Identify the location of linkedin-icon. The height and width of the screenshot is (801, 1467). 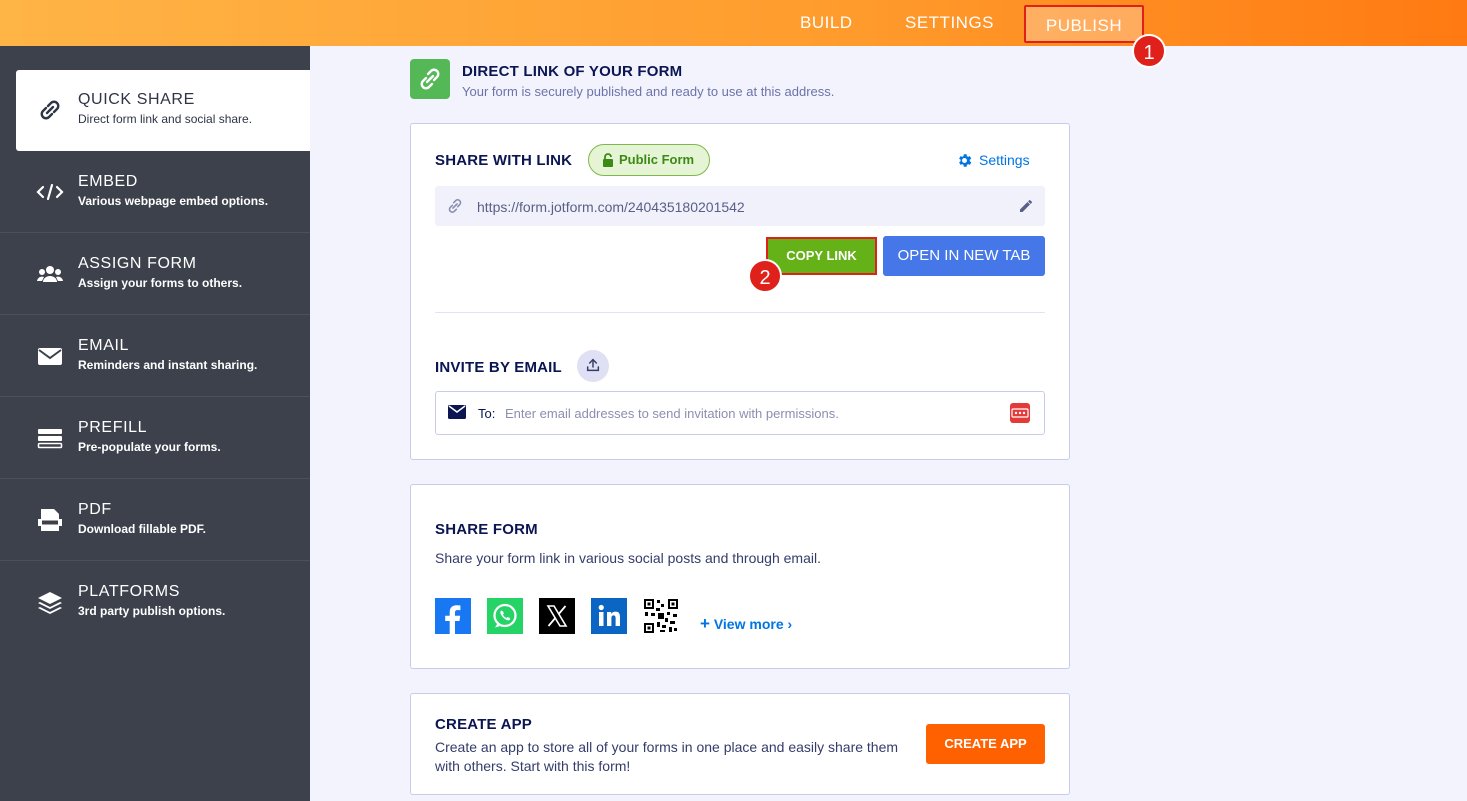
(609, 616).